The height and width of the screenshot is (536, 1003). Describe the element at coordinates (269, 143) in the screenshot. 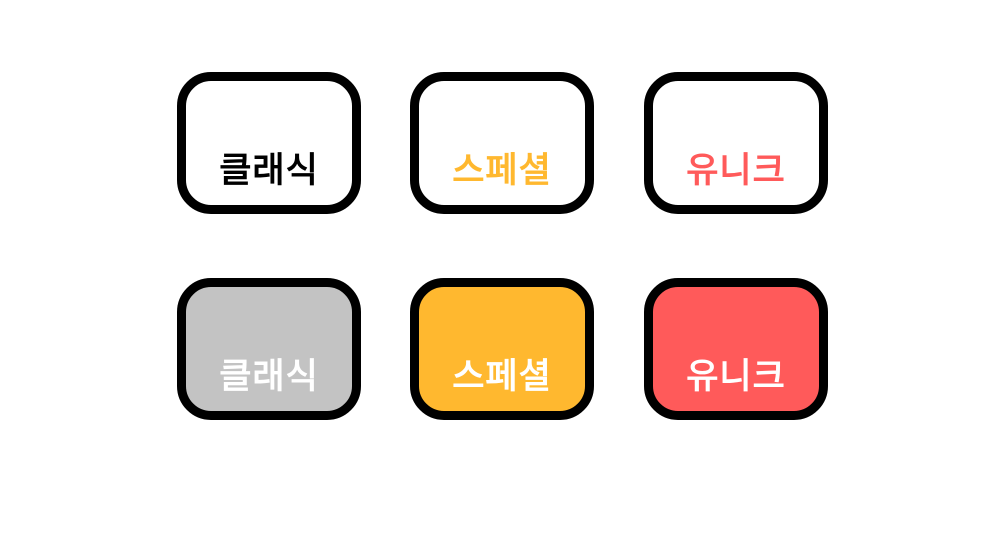

I see `tile-classic-outline: 클래식` at that location.